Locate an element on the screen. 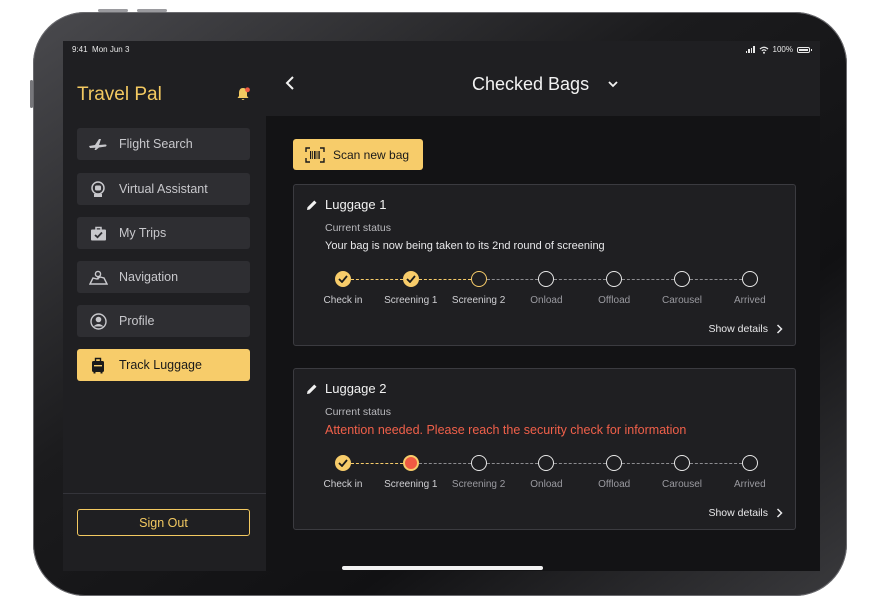 This screenshot has width=882, height=612. app-brand: Travel Pal is located at coordinates (119, 94).